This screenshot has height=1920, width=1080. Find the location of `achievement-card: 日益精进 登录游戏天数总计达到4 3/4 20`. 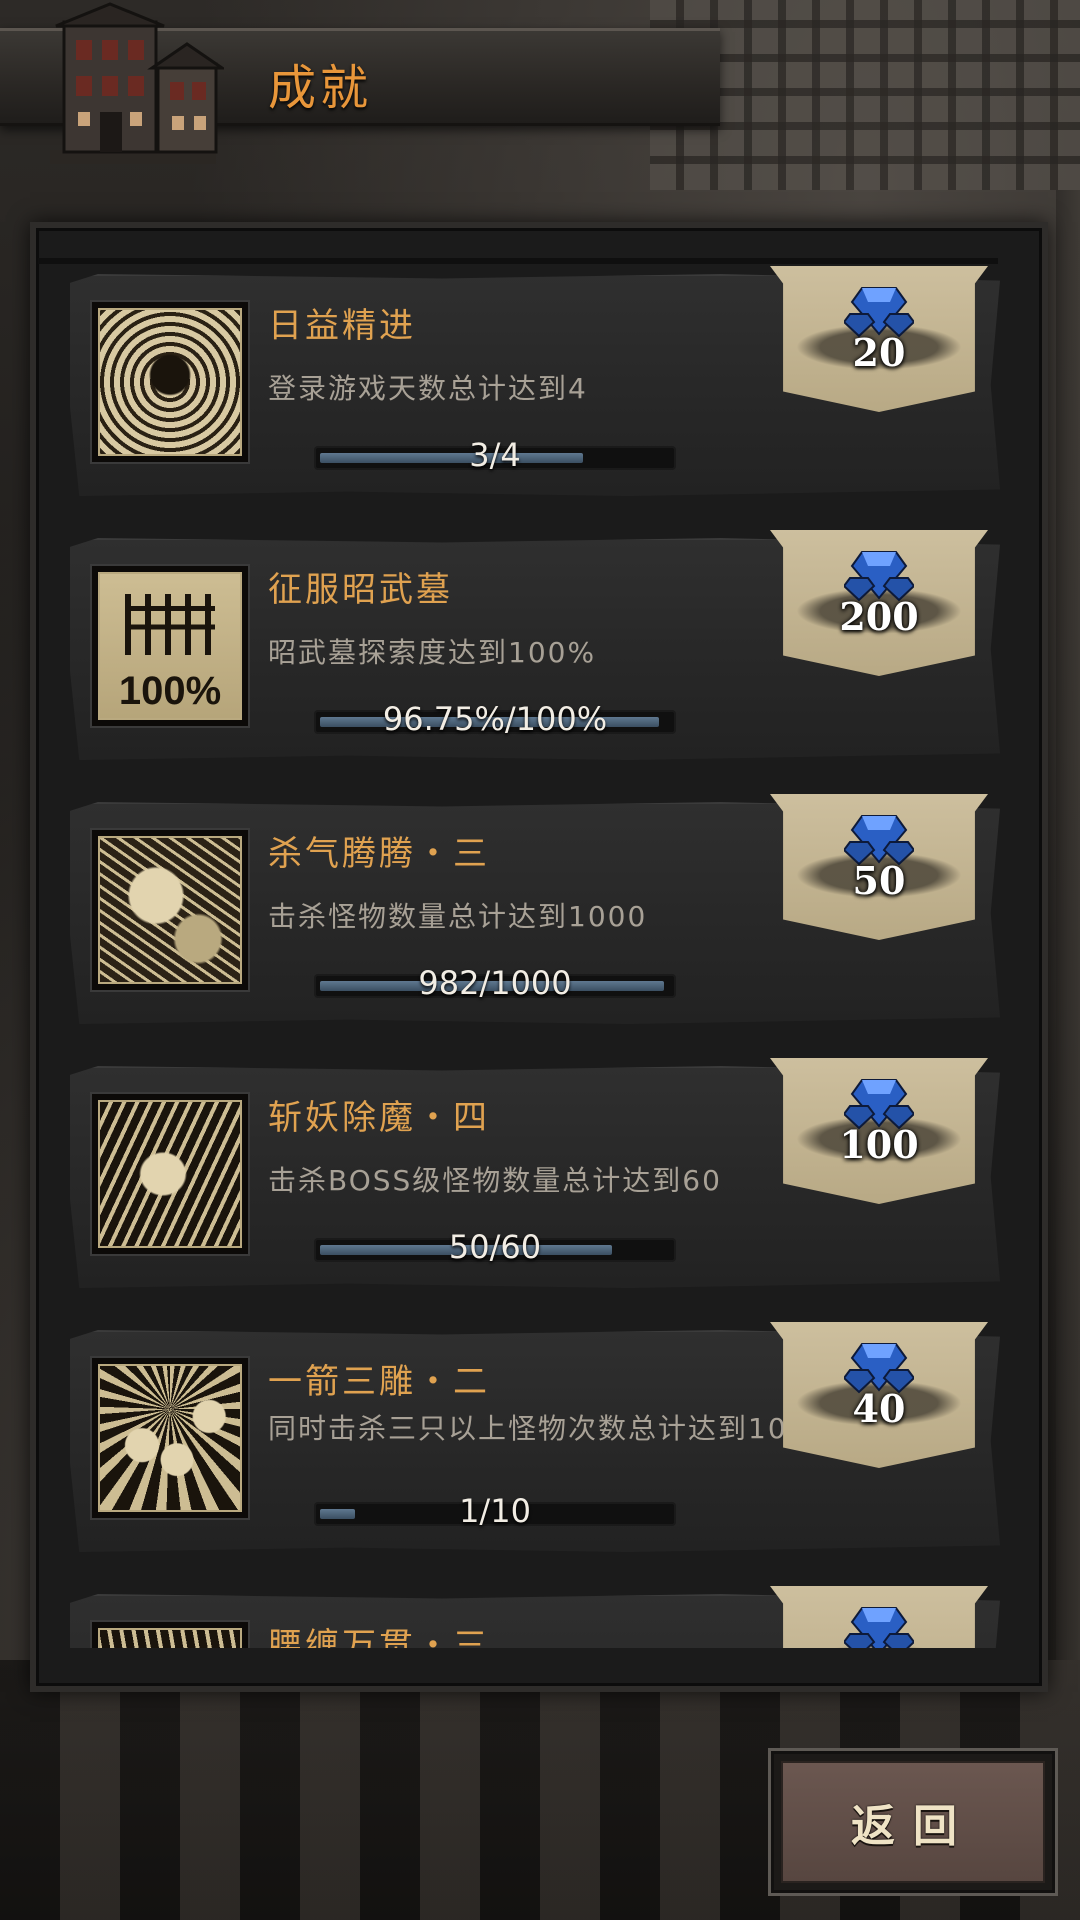

achievement-card: 日益精进 登录游戏天数总计达到4 3/4 20 is located at coordinates (535, 381).